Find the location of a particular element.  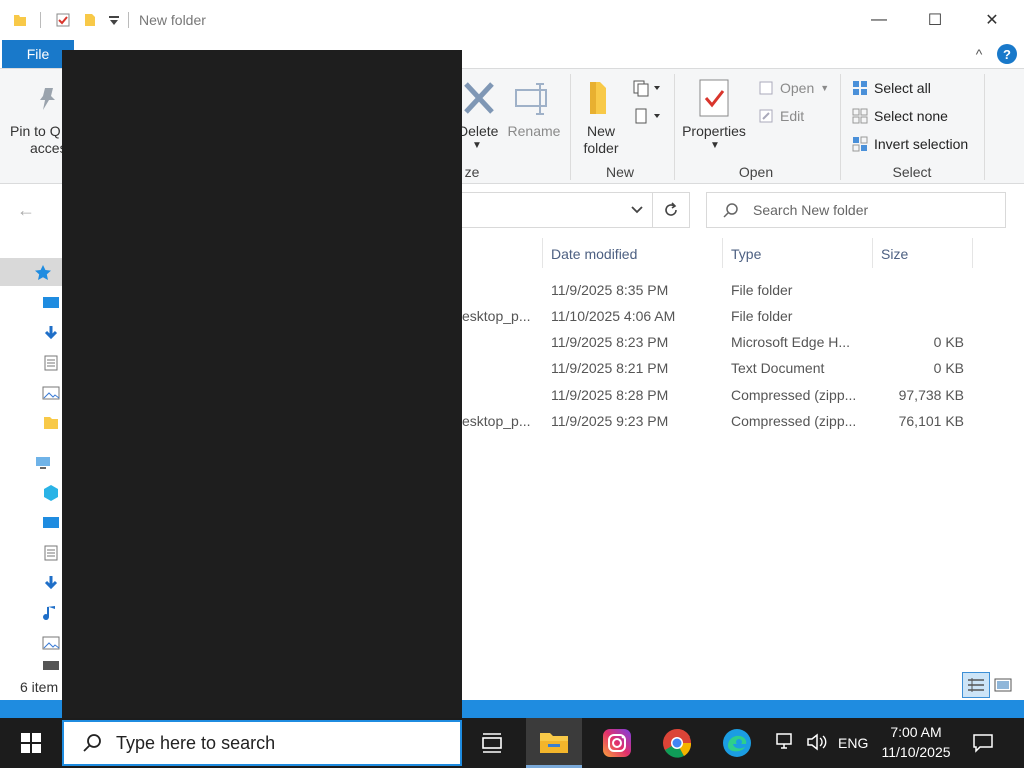

customize-toolbar-icon is located at coordinates (114, 20).